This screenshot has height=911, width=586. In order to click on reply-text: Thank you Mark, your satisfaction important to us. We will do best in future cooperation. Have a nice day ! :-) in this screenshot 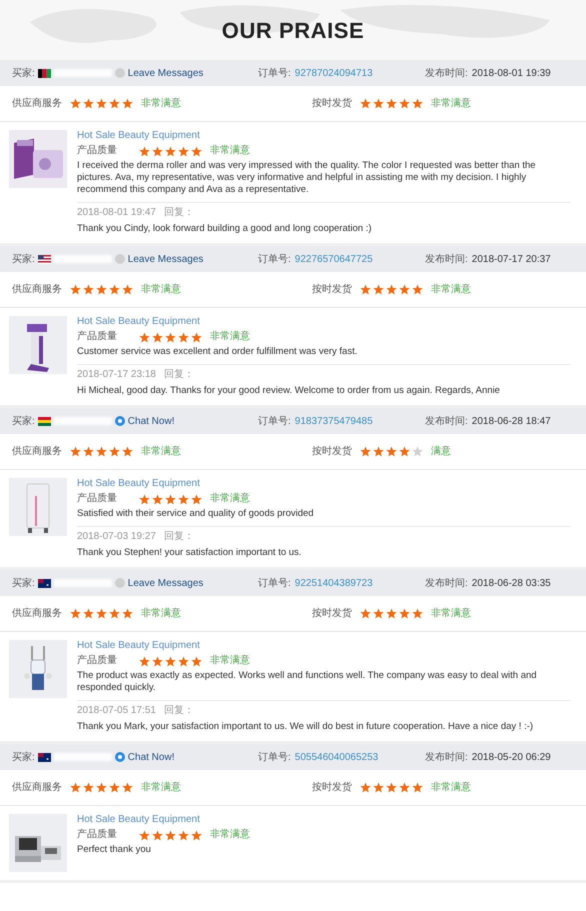, I will do `click(305, 727)`.